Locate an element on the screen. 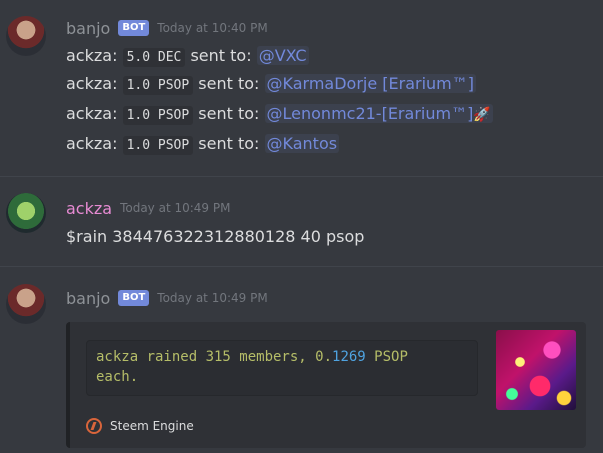  embed-footer-text: Steem Engine is located at coordinates (152, 426).